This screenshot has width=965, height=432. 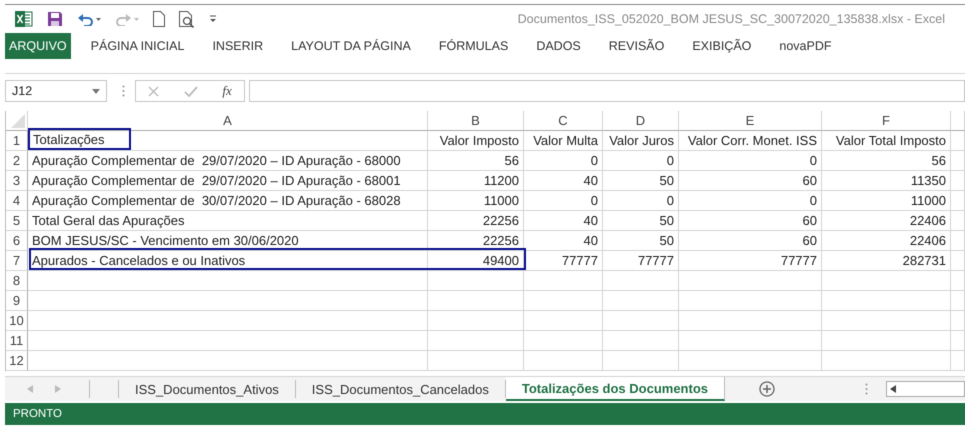 I want to click on ribbon-tab: DADOS, so click(x=558, y=46).